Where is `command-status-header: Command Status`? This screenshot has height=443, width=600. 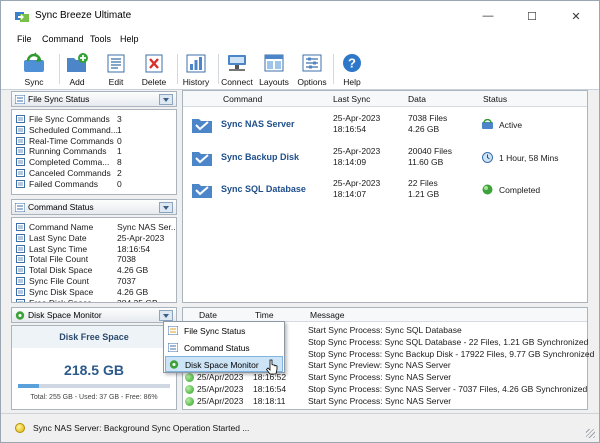 command-status-header: Command Status is located at coordinates (94, 207).